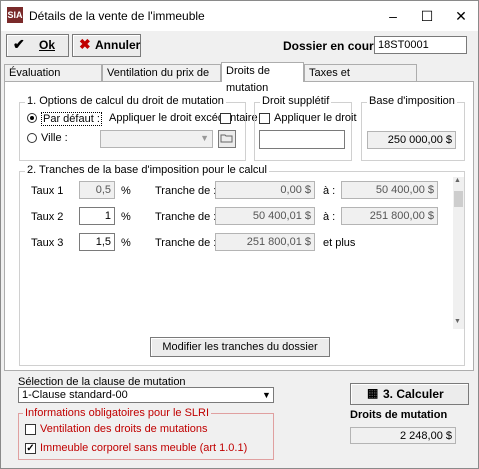 The width and height of the screenshot is (479, 469). I want to click on taux-2-a: à :, so click(329, 217).